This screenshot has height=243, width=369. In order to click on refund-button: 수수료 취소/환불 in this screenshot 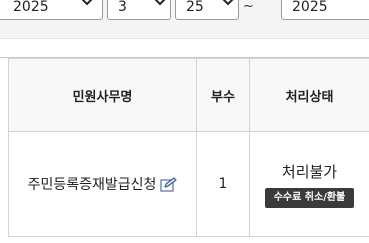, I will do `click(309, 197)`.